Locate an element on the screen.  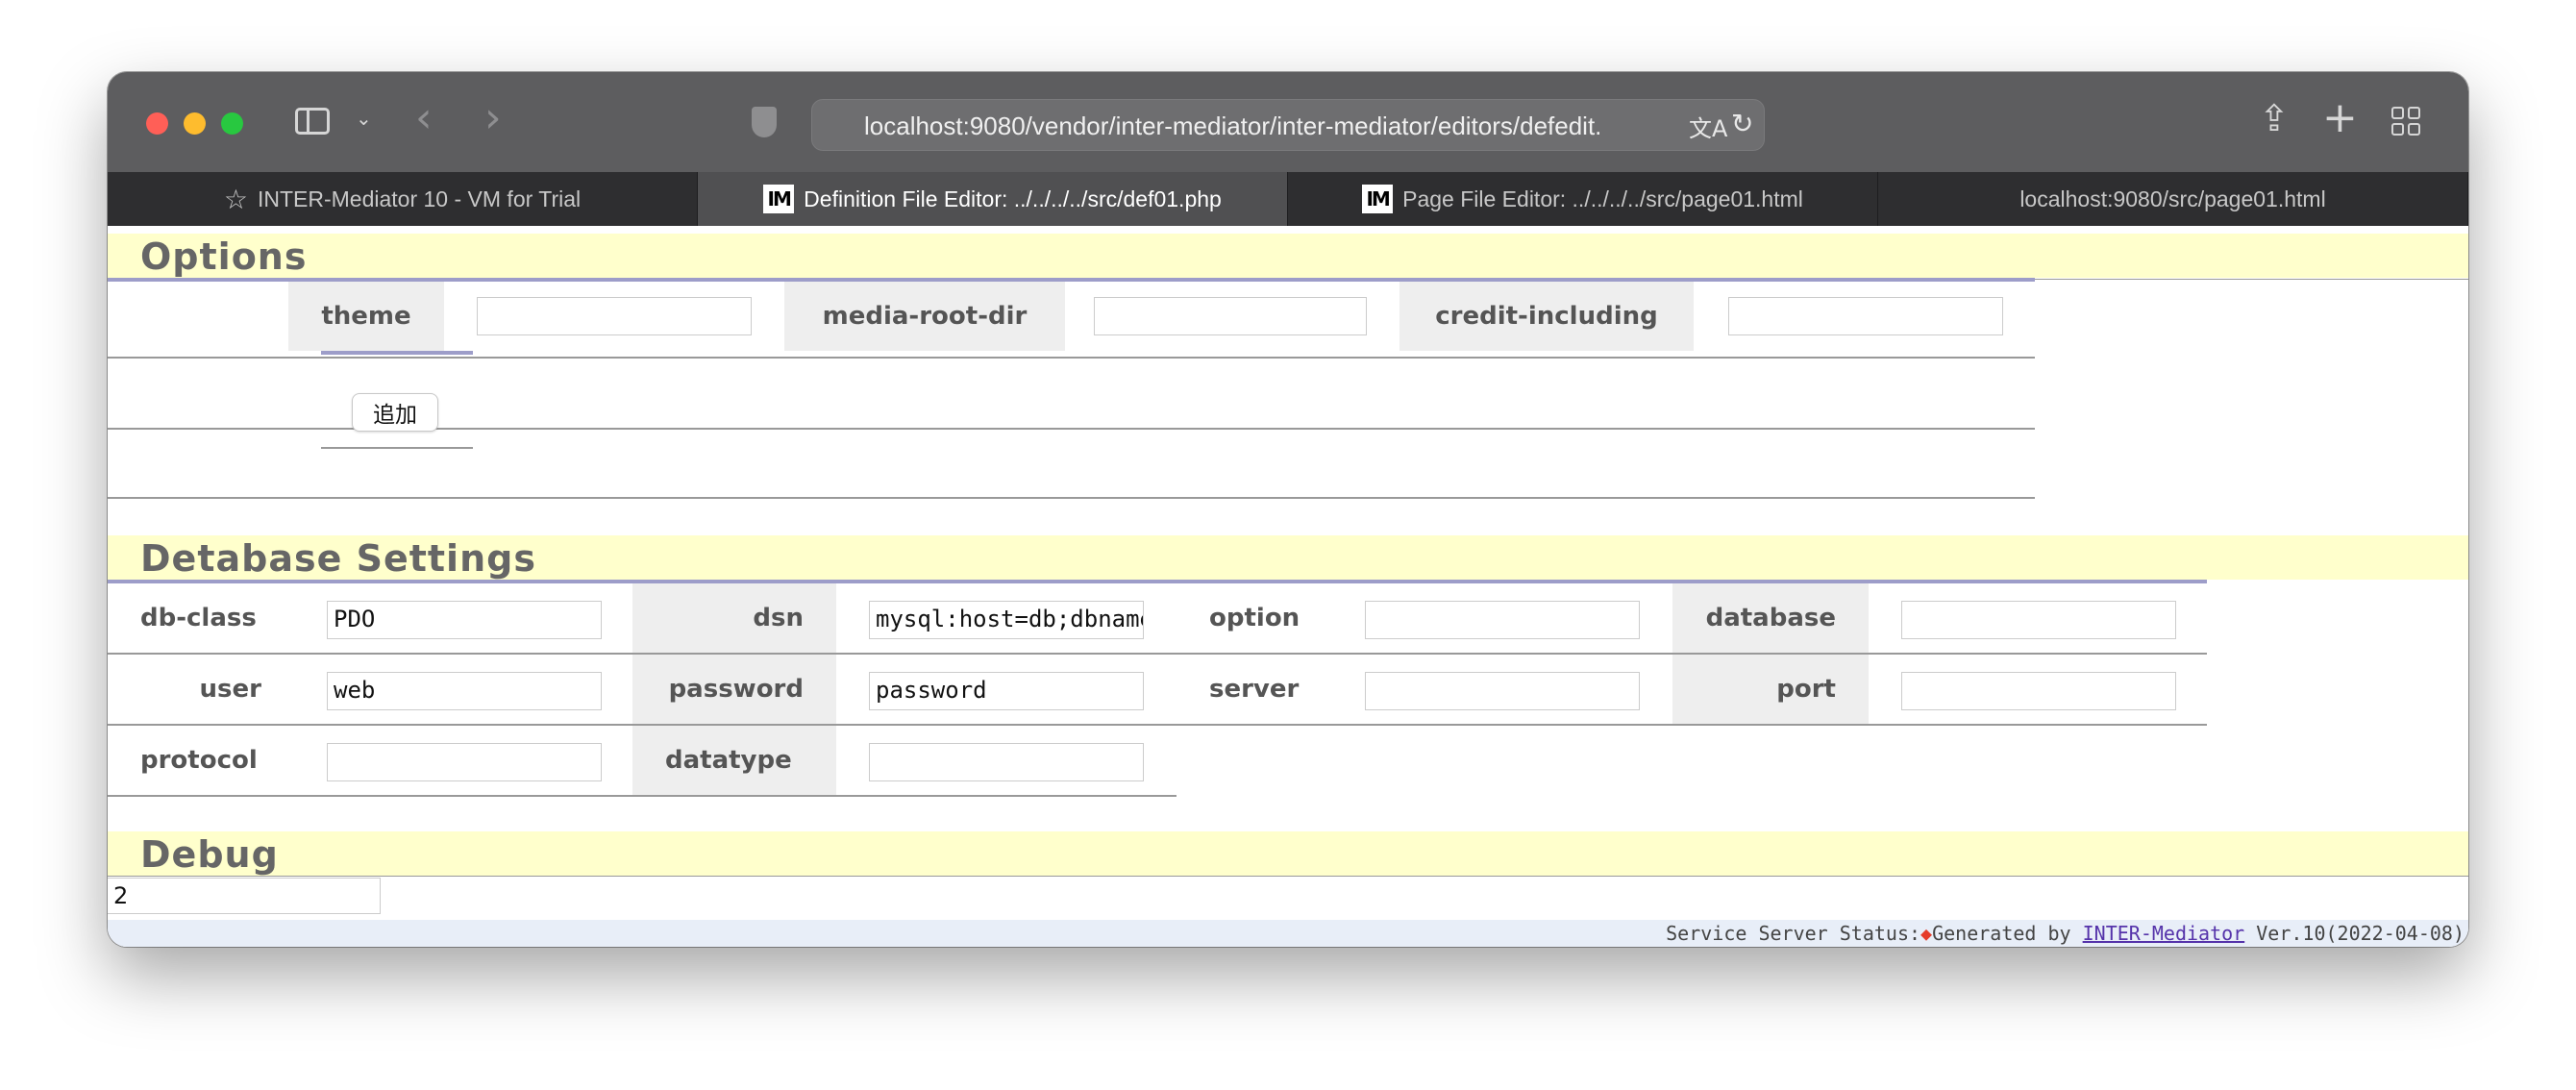
port-label: port is located at coordinates (1771, 689).